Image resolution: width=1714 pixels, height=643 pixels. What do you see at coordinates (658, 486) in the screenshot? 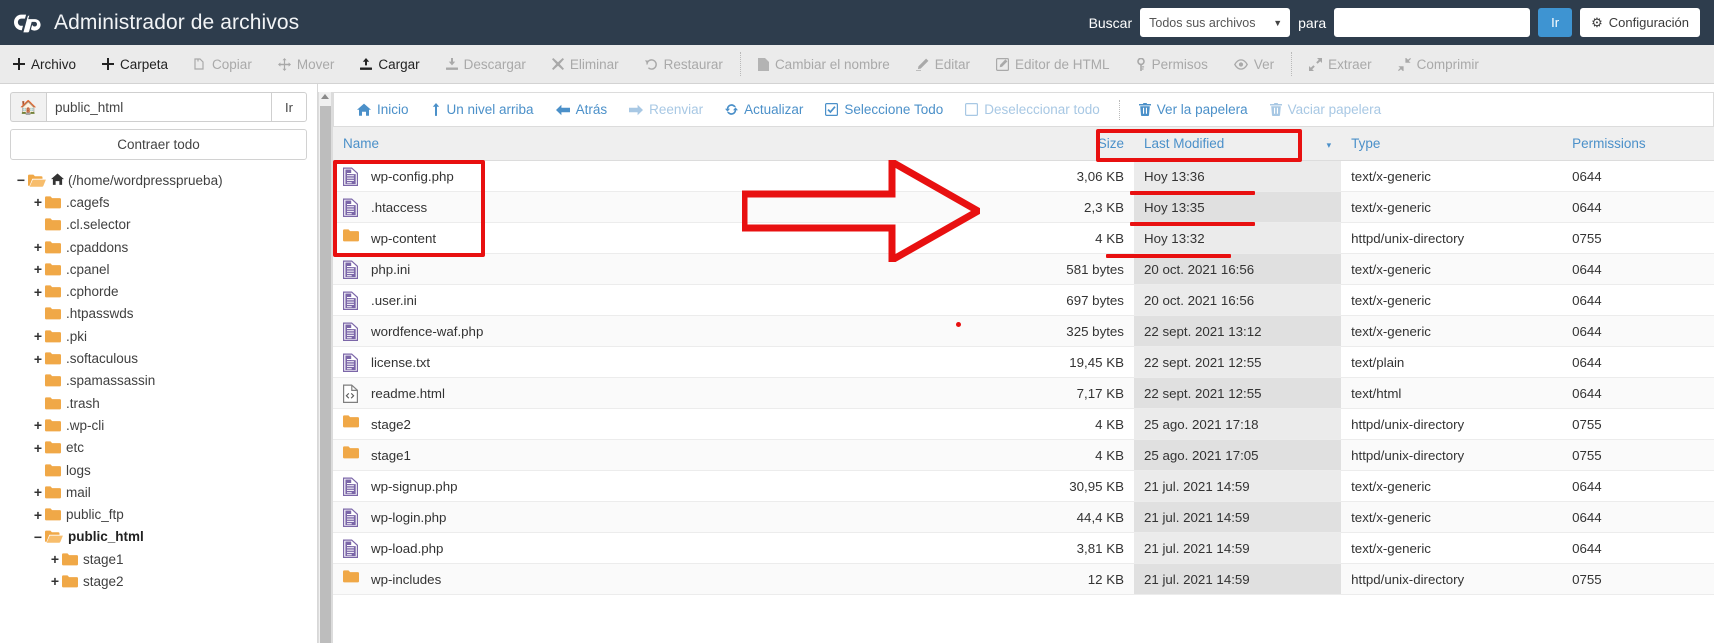
I see `cell-name: wp-signup.php` at bounding box center [658, 486].